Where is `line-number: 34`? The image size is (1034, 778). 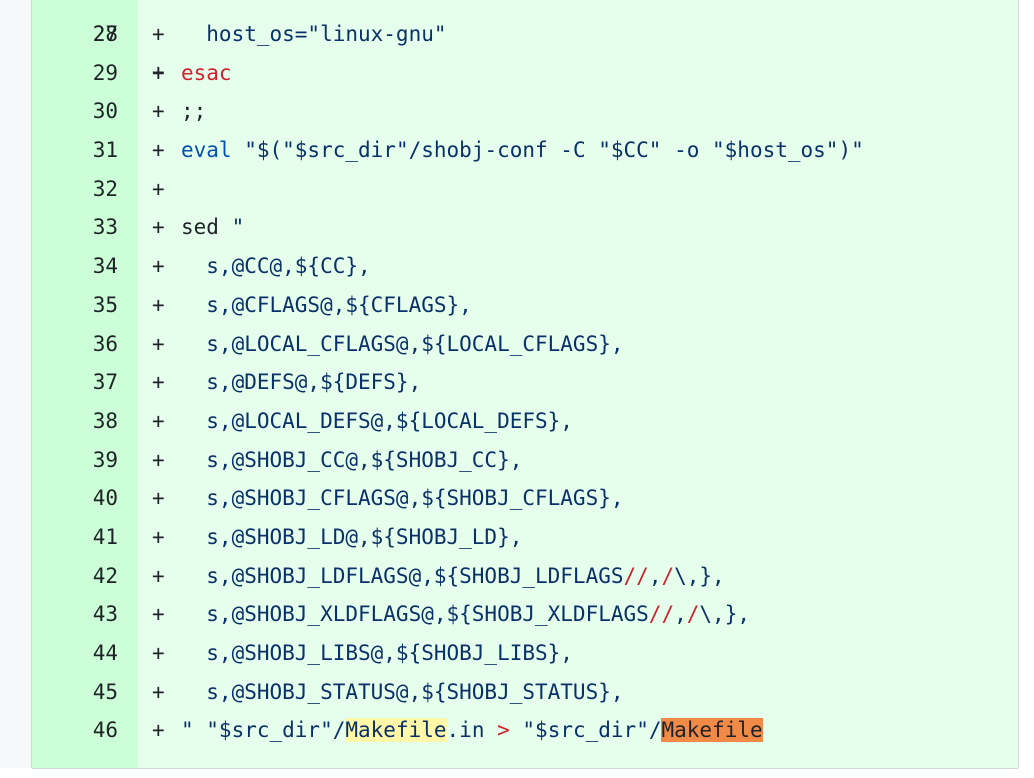 line-number: 34 is located at coordinates (75, 266).